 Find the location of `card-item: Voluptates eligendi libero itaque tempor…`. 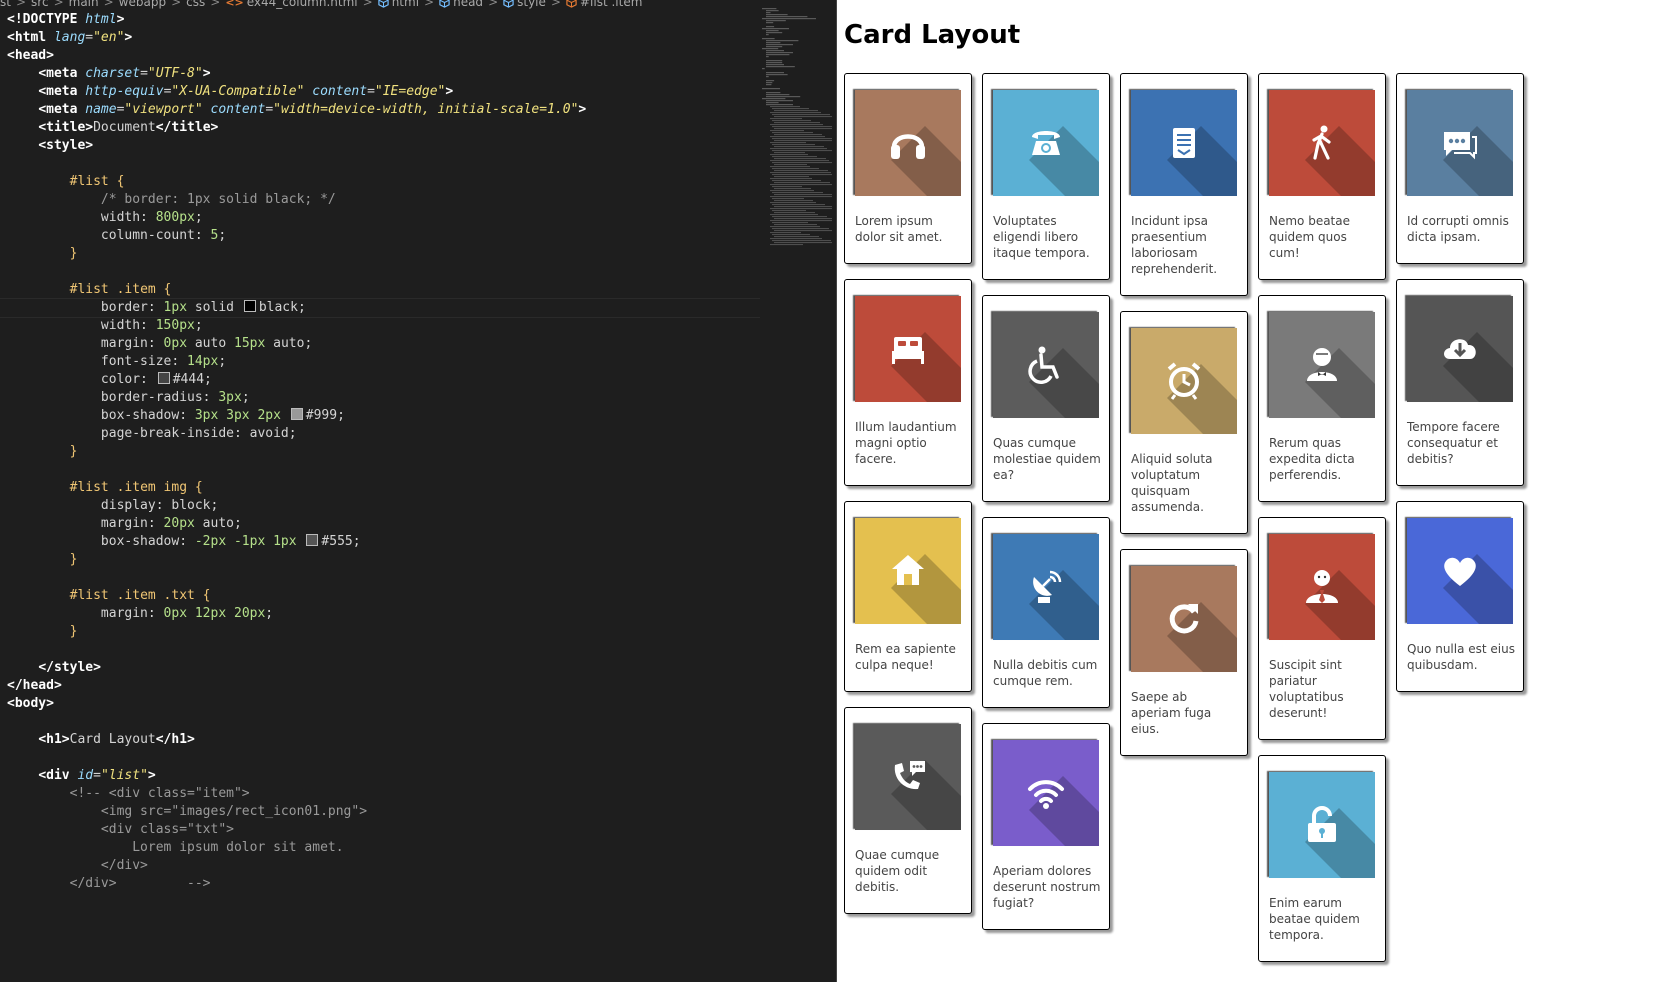

card-item: Voluptates eligendi libero itaque tempor… is located at coordinates (1046, 176).